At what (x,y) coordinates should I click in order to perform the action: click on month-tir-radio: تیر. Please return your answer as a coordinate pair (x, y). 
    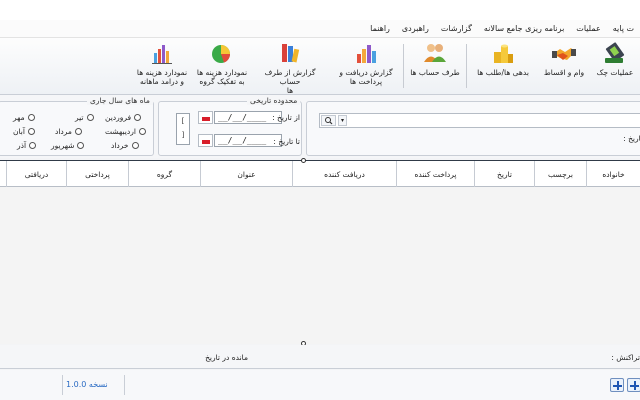
    Looking at the image, I should click on (84, 117).